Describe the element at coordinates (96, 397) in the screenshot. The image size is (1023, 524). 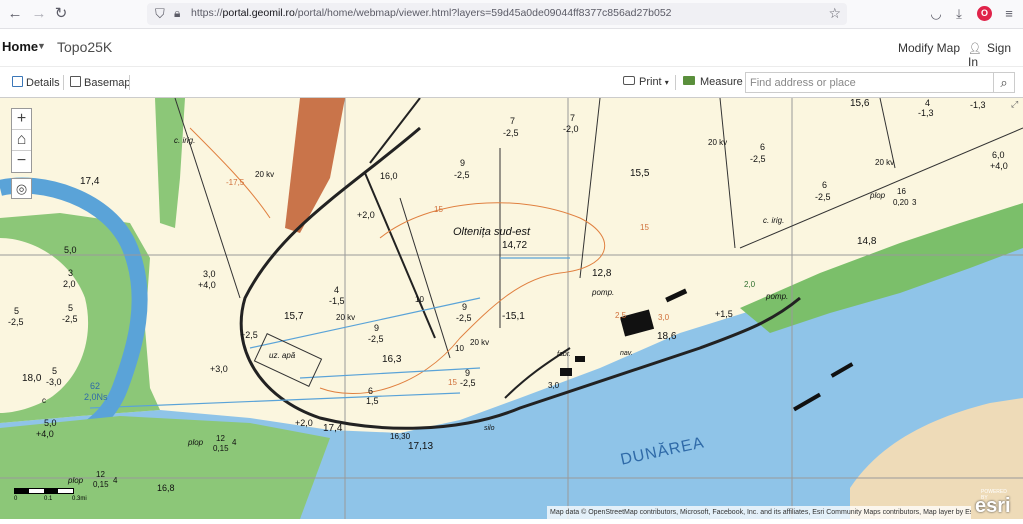
I see `map-label: 2,0Ns` at that location.